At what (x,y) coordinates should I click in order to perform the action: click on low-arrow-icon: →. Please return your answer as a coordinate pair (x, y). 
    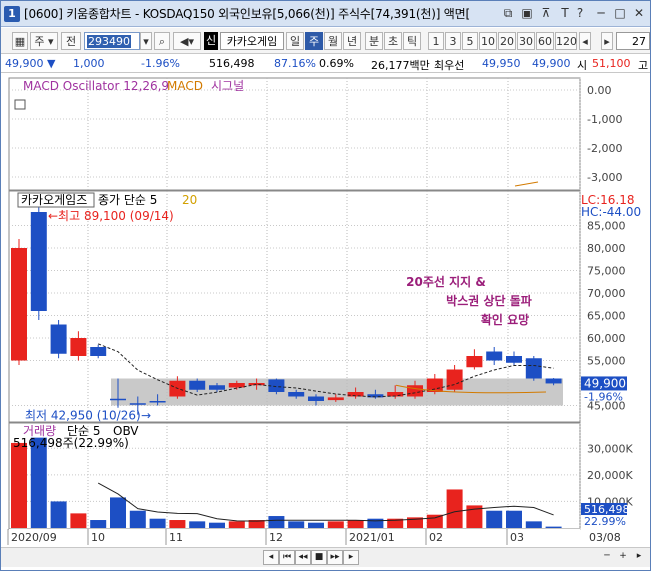
    Looking at the image, I should click on (146, 416).